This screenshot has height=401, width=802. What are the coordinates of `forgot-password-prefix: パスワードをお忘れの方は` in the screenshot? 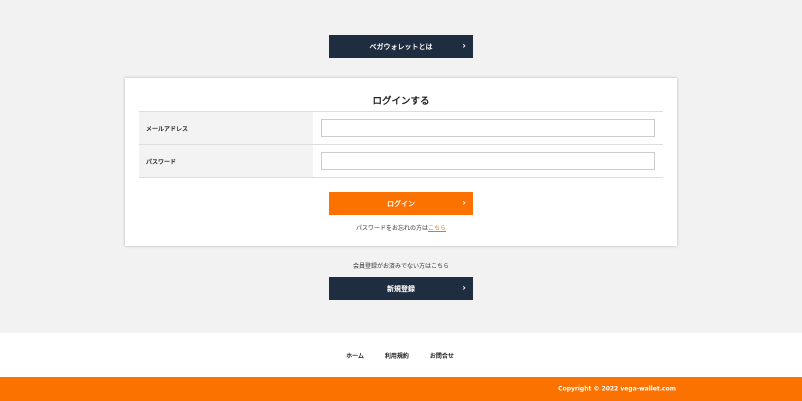 It's located at (391, 228).